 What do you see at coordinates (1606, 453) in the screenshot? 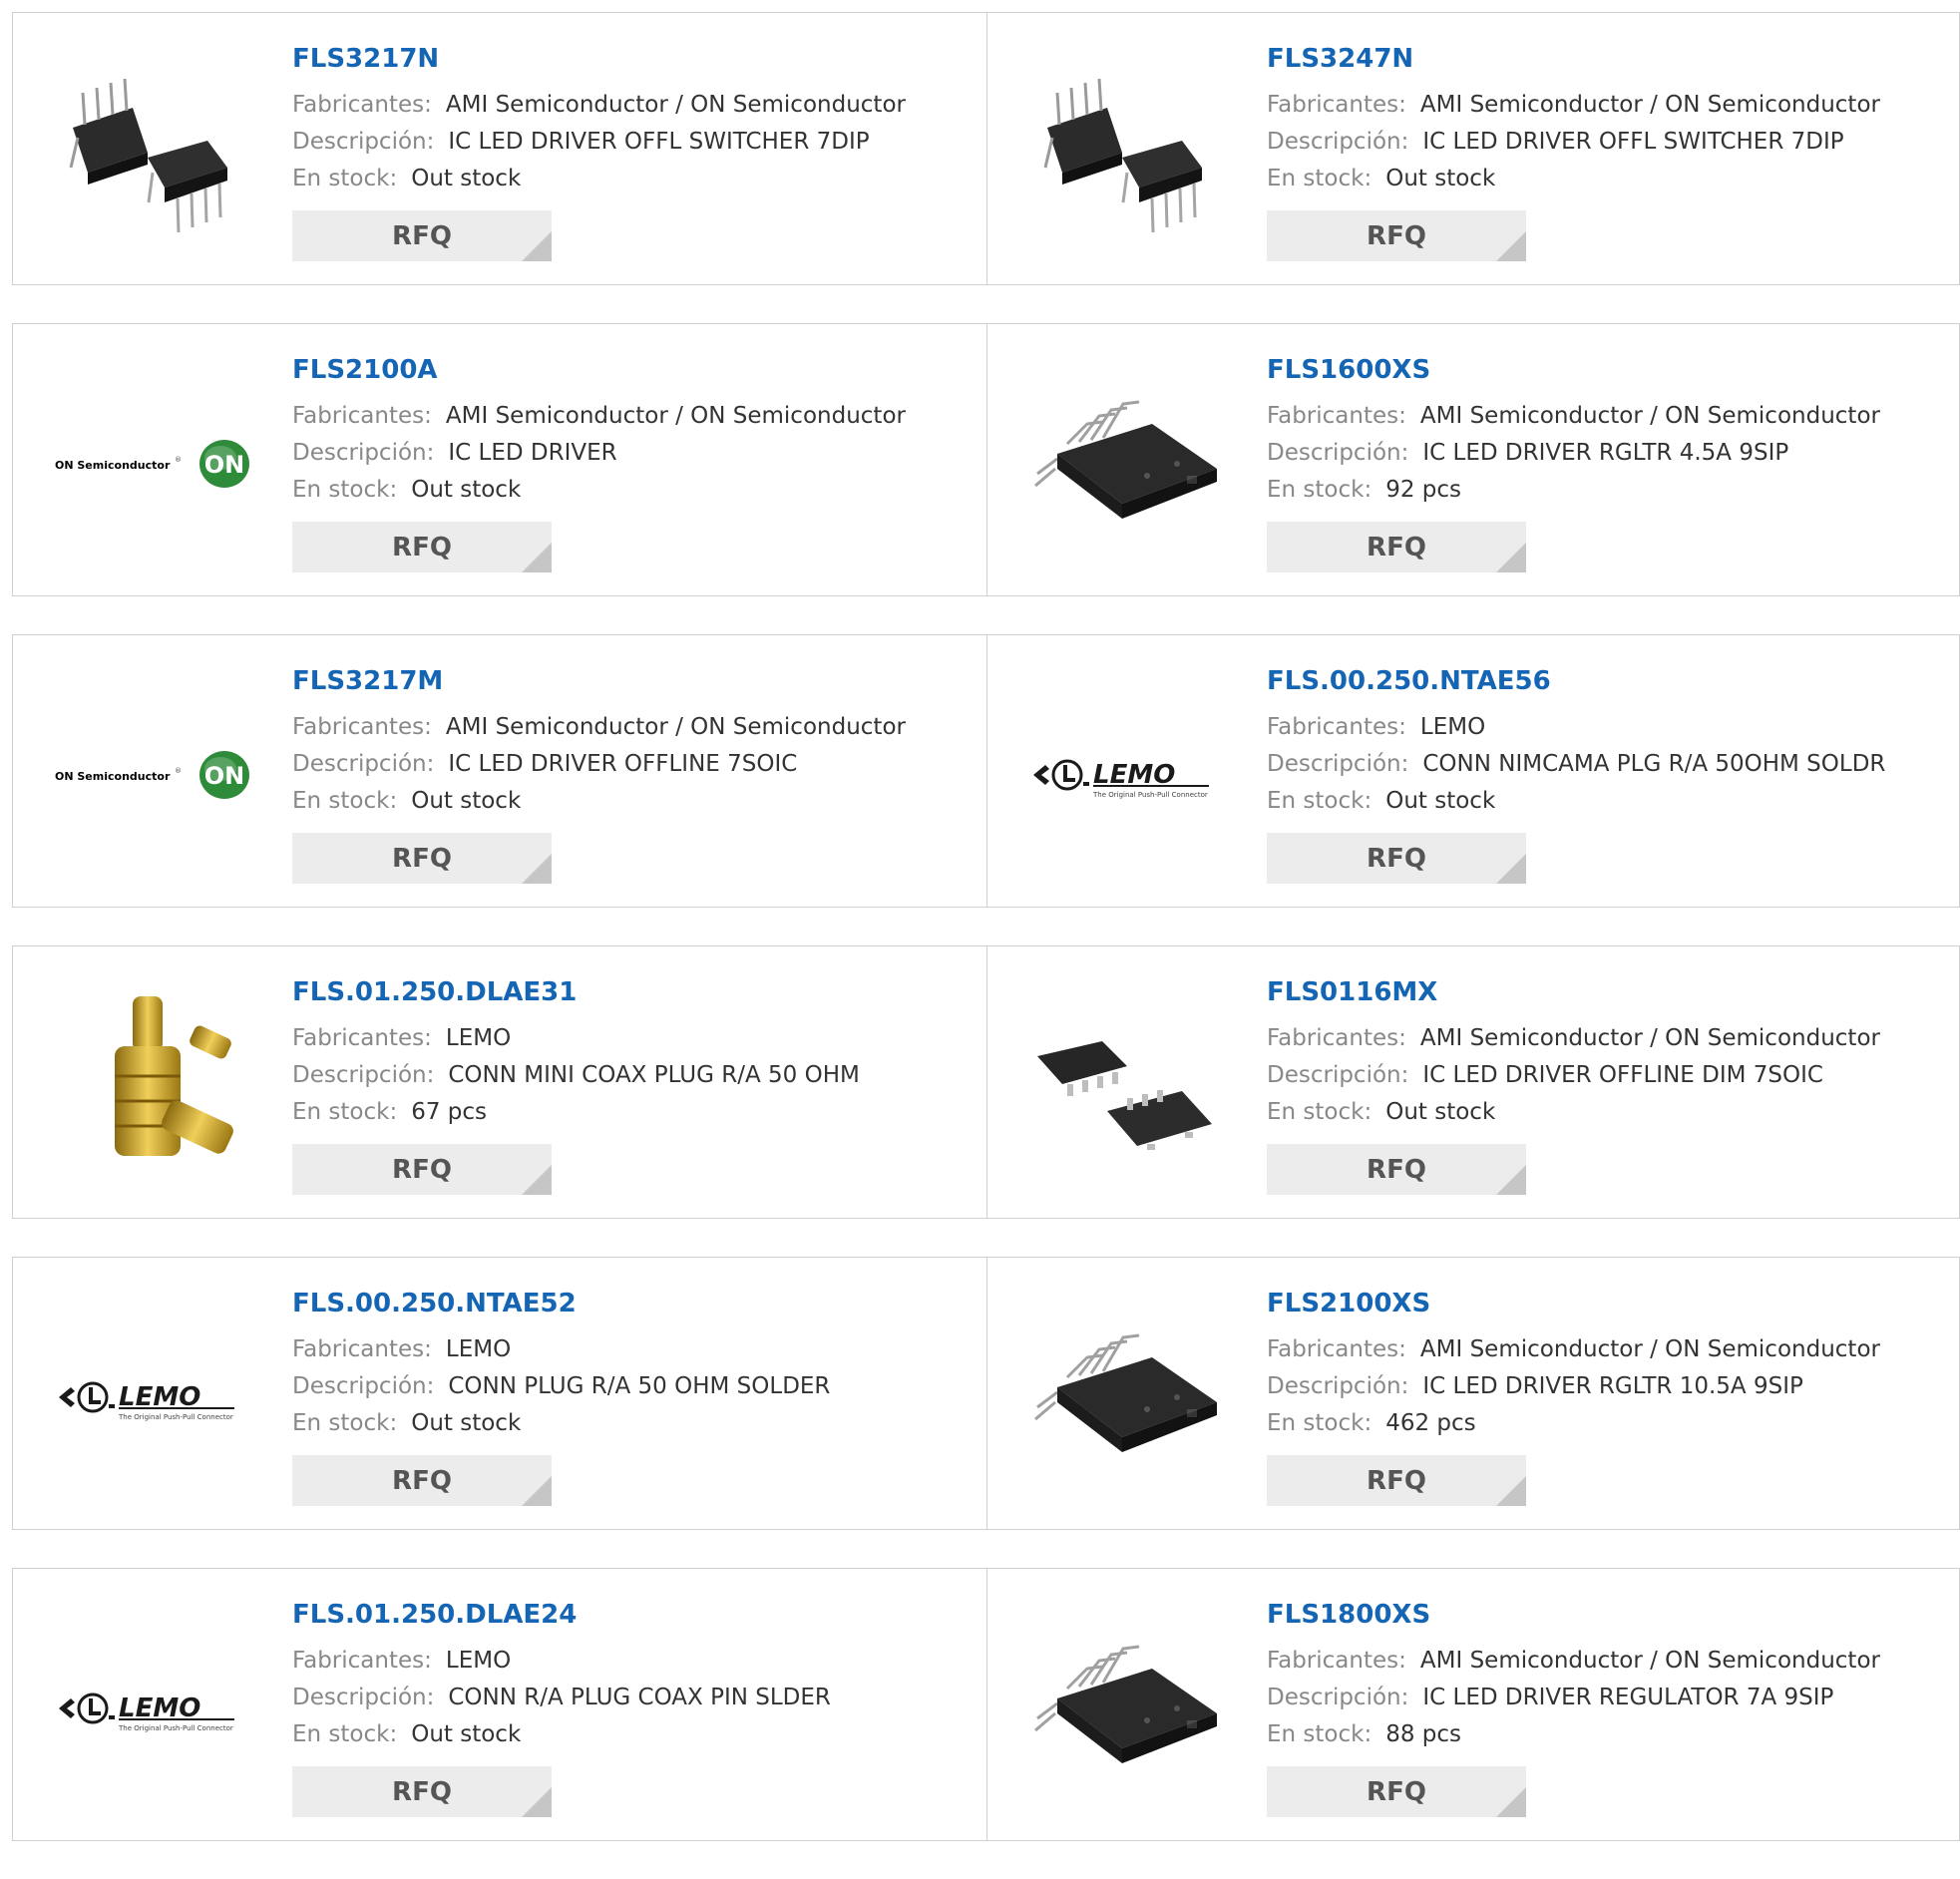
I see `description-value: IC LED DRIVER RGLTR 4.5A 9SIP` at bounding box center [1606, 453].